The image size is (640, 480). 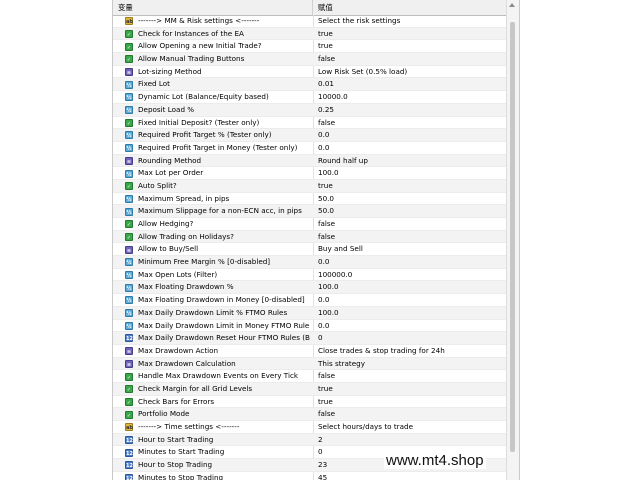 I want to click on parameter-value: Low Risk Set (0.5% load), so click(x=411, y=72).